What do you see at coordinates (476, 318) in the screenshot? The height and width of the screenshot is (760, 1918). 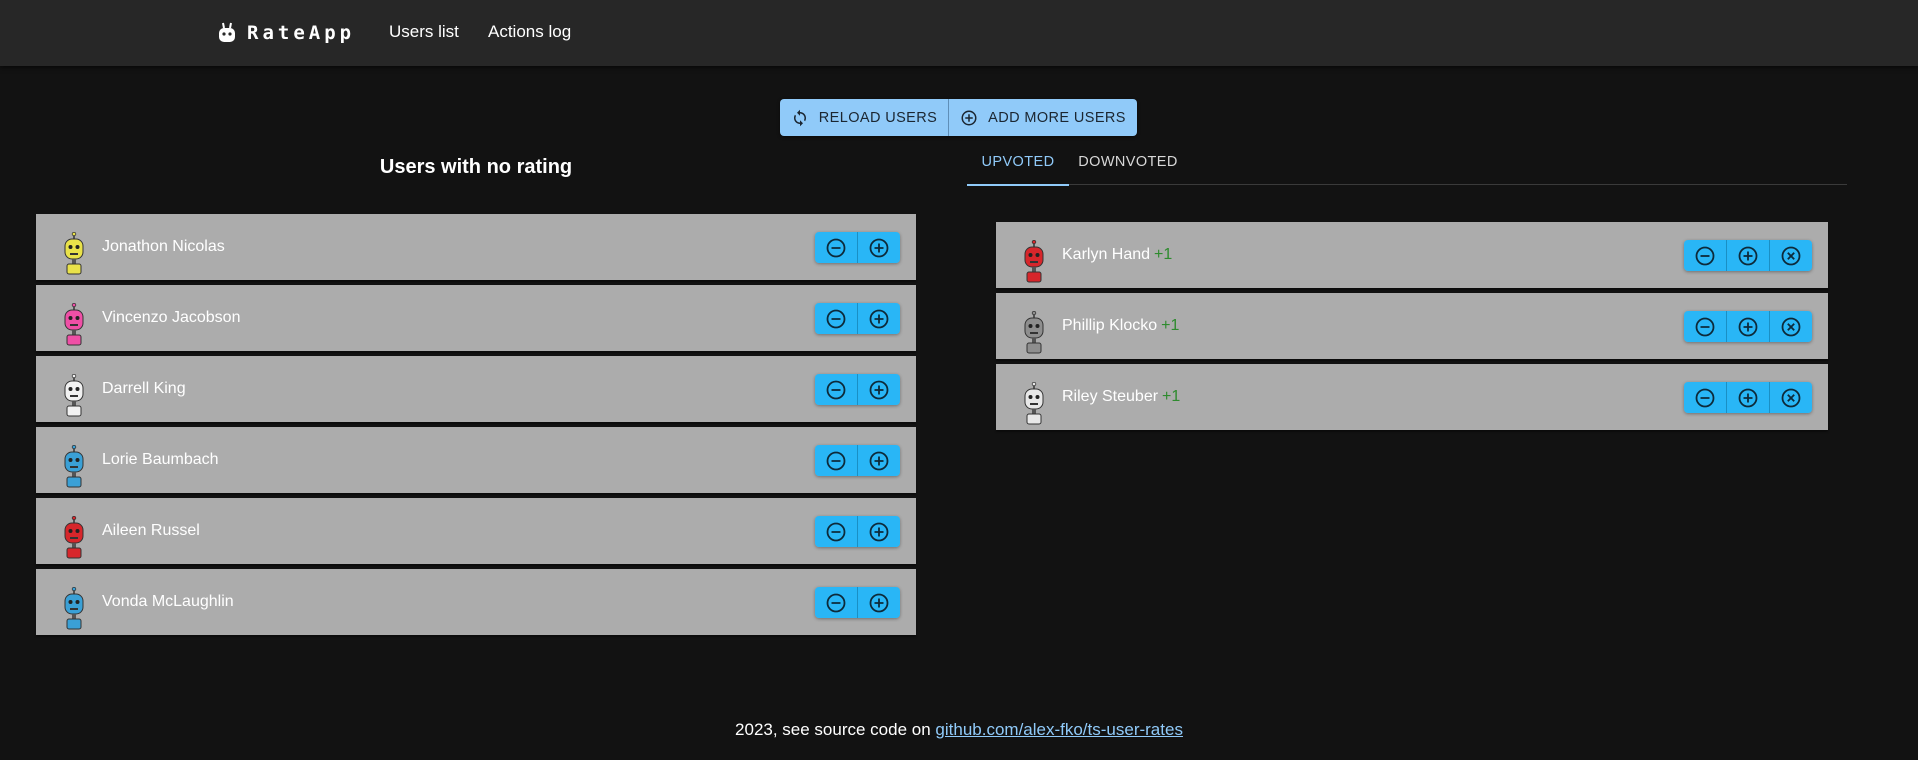 I see `user-row: Vincenzo Jacobson` at bounding box center [476, 318].